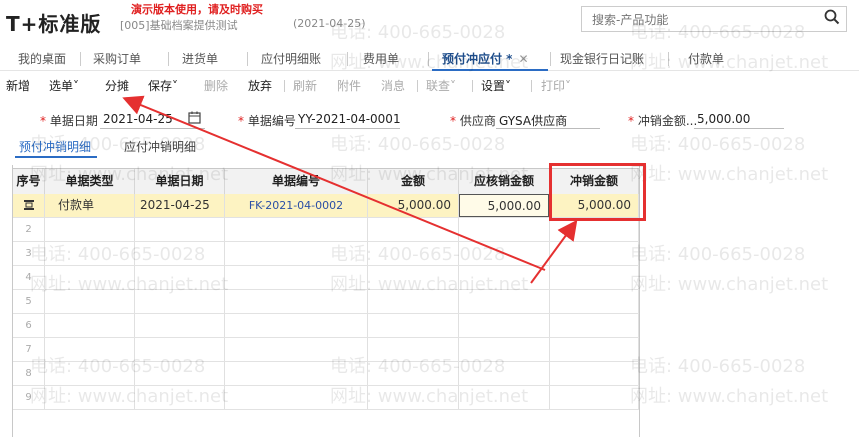 Image resolution: width=859 pixels, height=437 pixels. I want to click on annotation-arrow-to-offset, so click(554, 251).